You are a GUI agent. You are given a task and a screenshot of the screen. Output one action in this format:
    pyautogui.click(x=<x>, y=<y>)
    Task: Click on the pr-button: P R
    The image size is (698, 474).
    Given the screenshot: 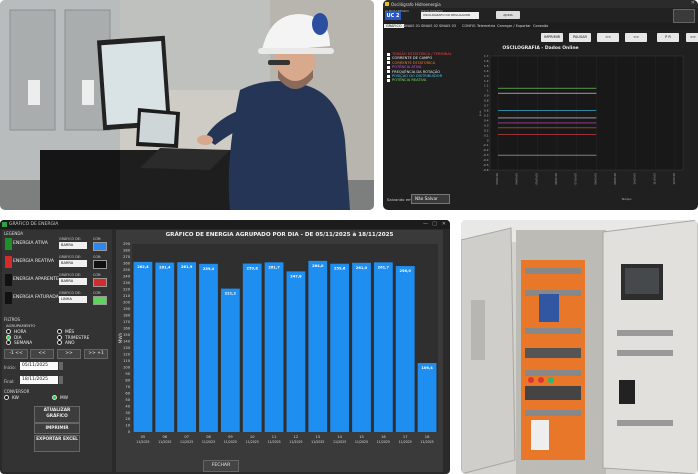 What is the action you would take?
    pyautogui.click(x=668, y=37)
    